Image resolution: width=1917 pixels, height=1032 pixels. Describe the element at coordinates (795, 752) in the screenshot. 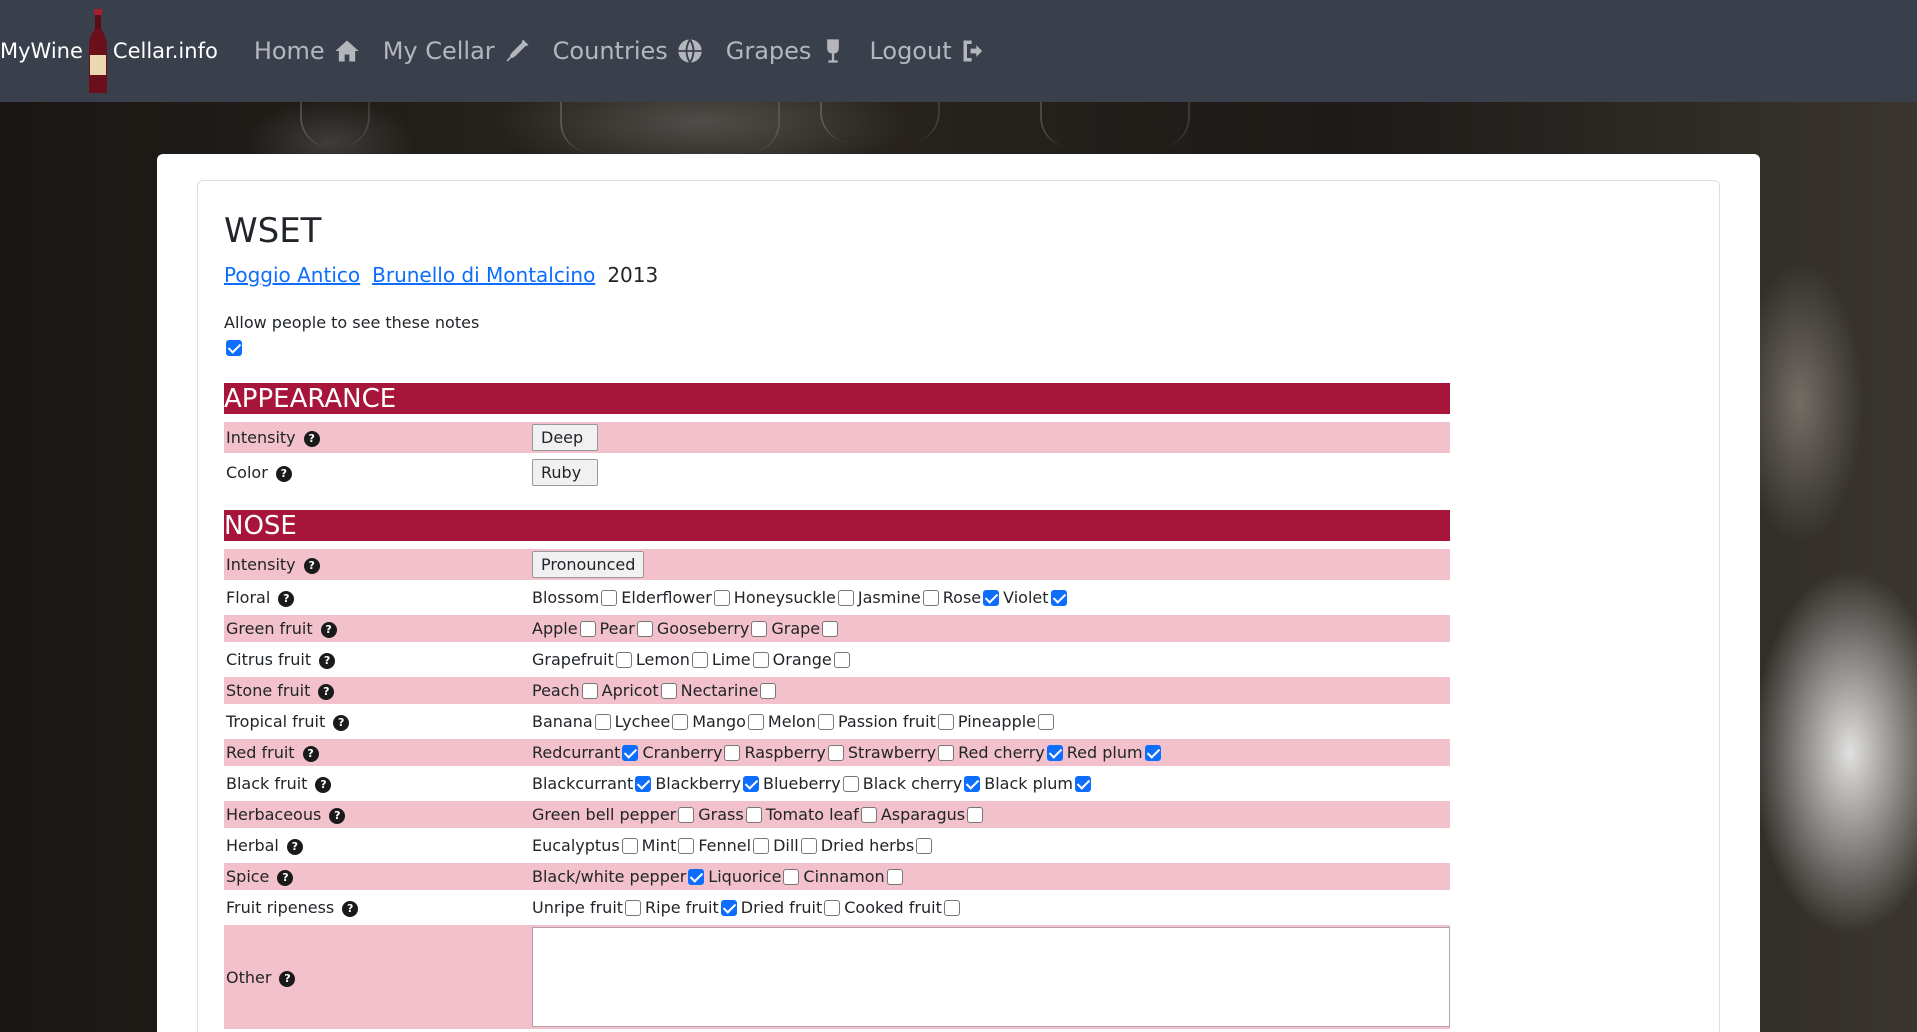

I see `aroma-option: Raspberry` at that location.